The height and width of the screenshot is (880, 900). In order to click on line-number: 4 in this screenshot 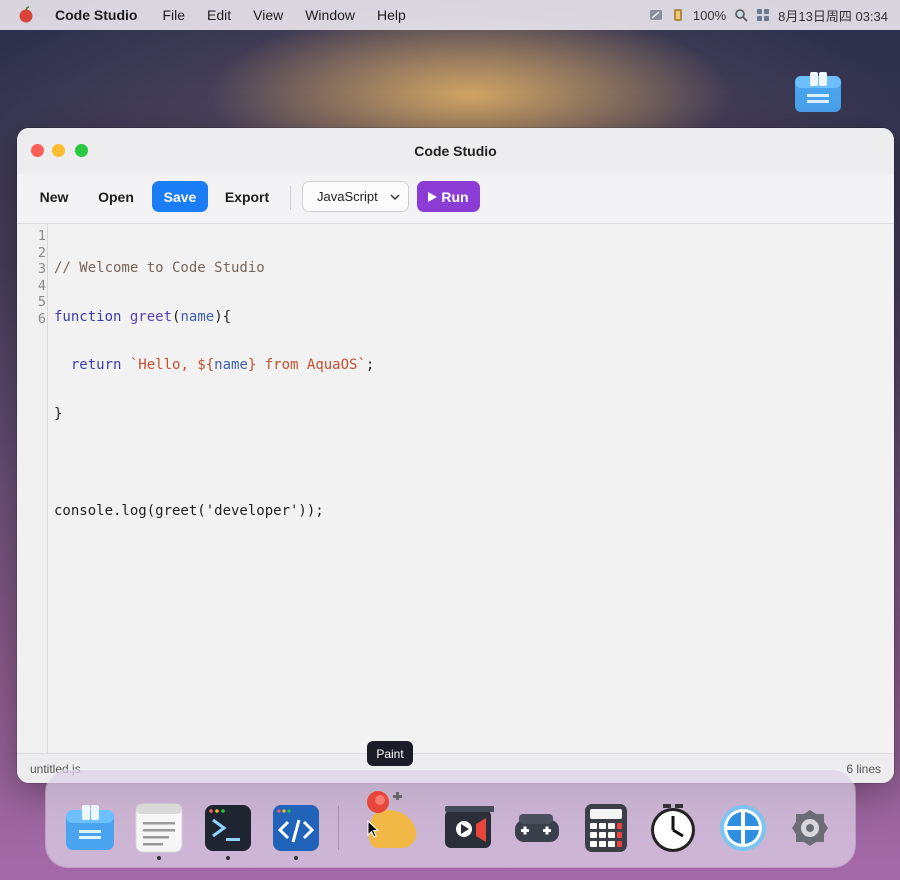, I will do `click(41, 285)`.